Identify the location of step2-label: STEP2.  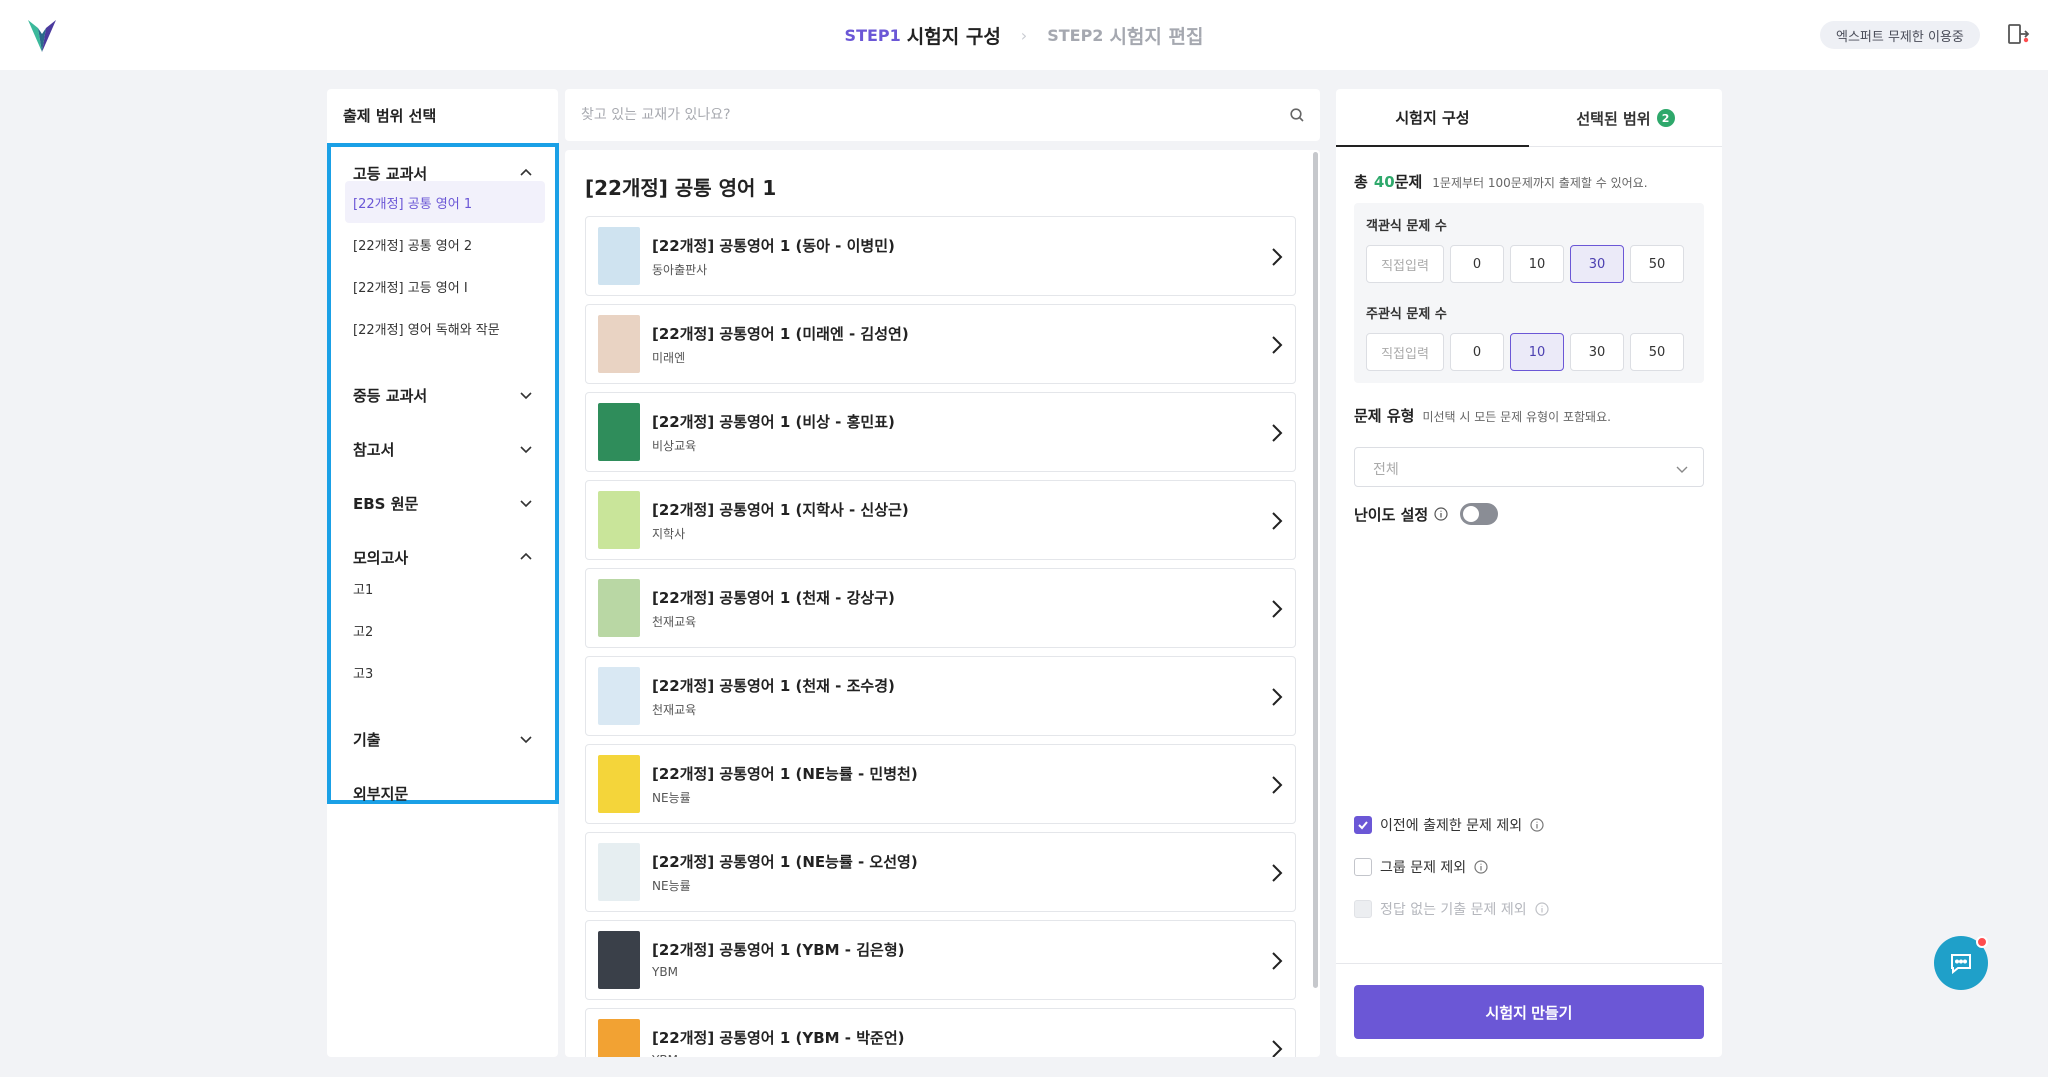
(1075, 35).